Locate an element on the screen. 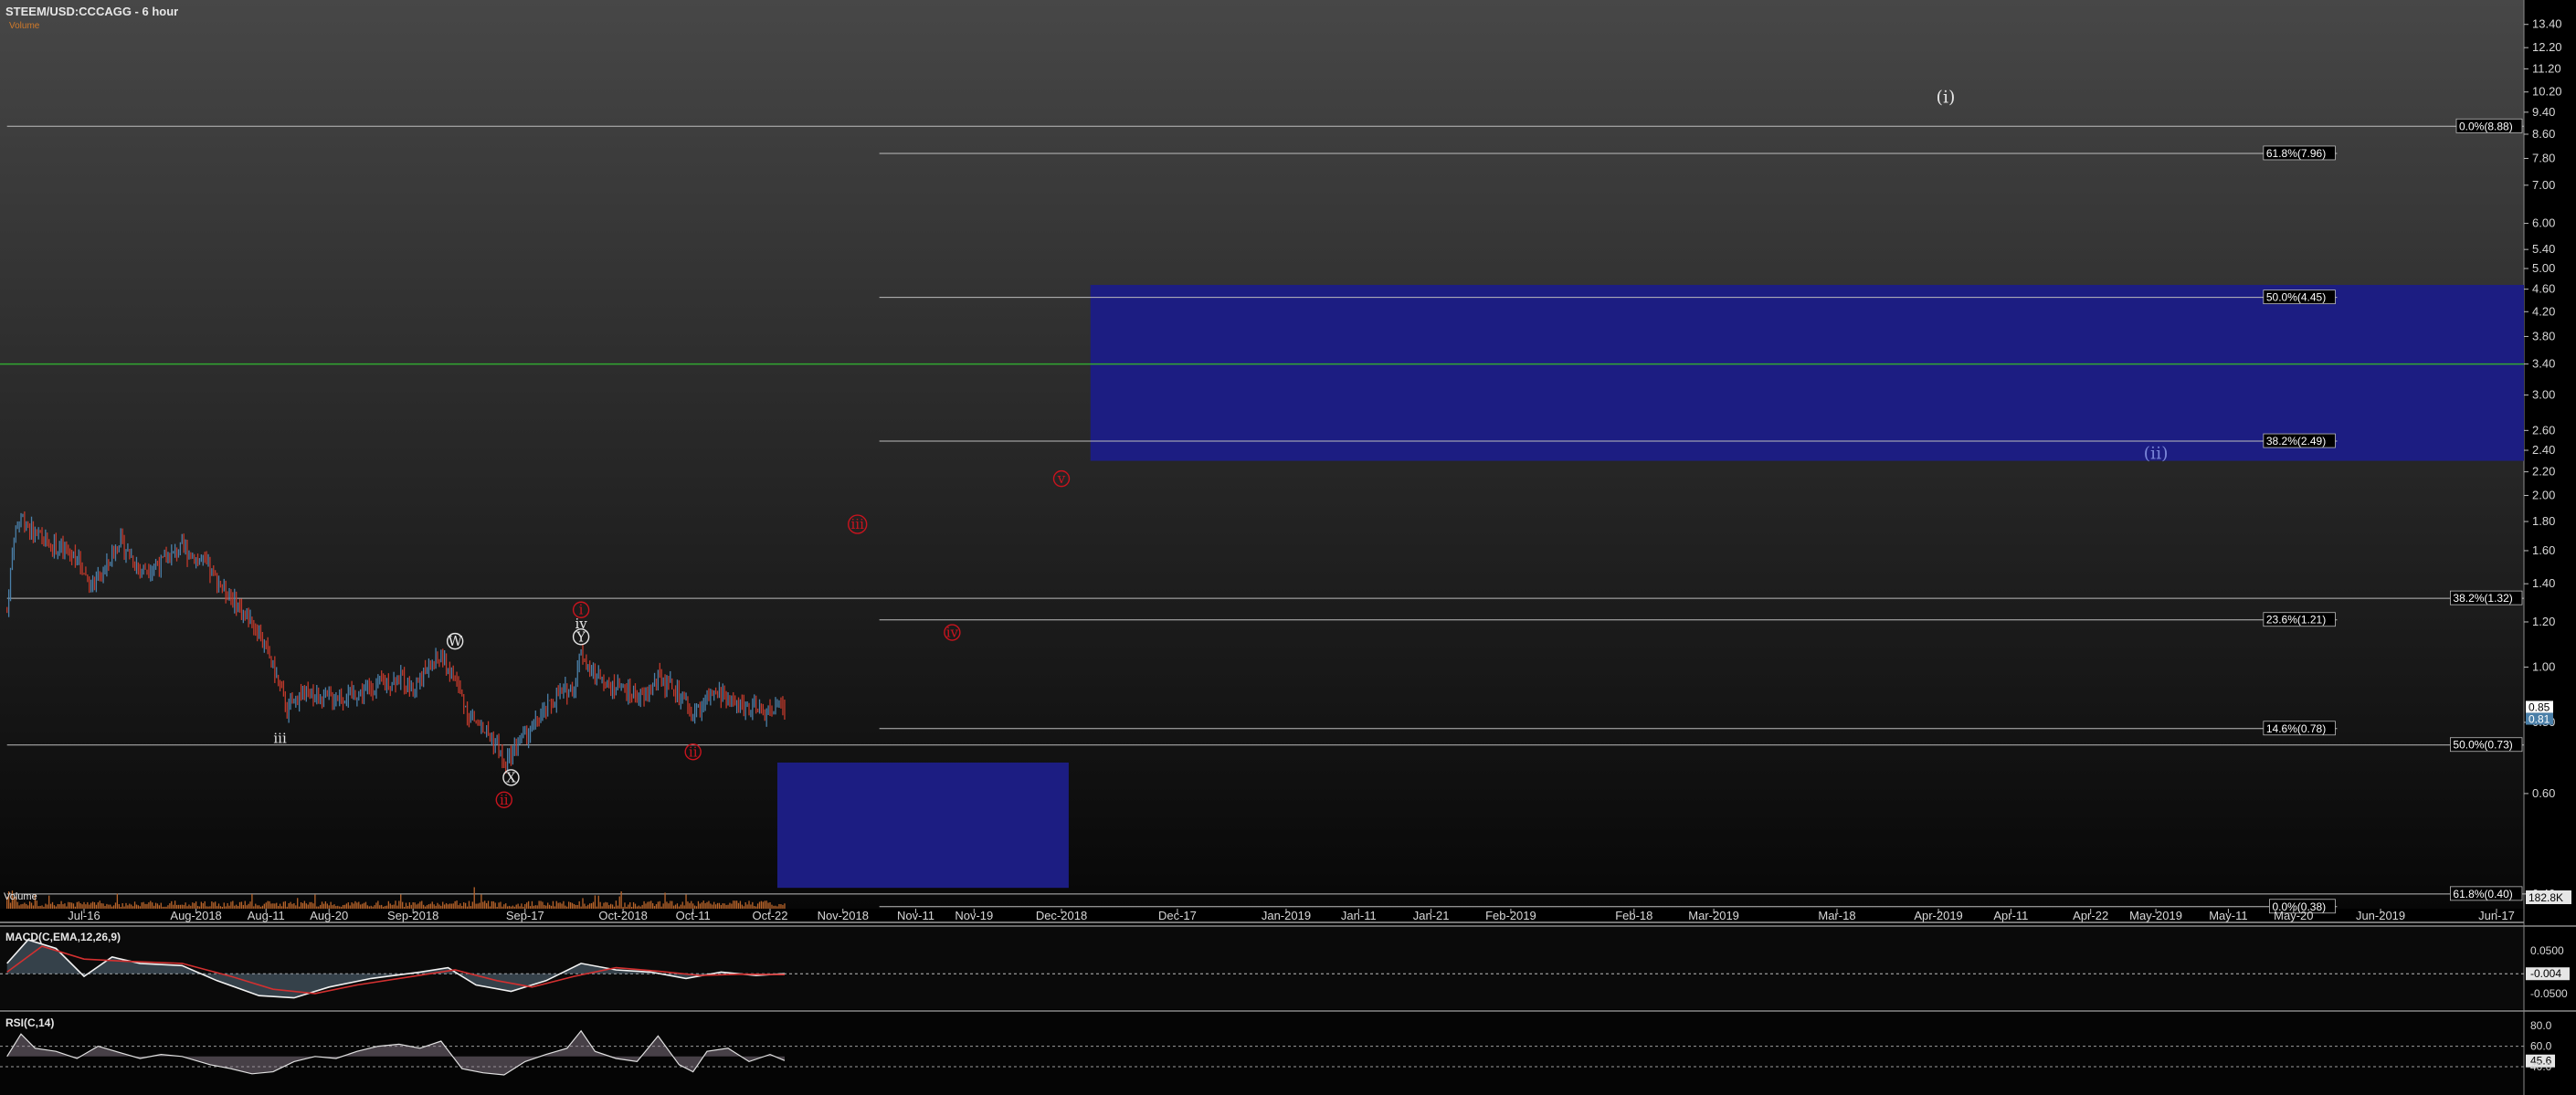 Image resolution: width=2576 pixels, height=1095 pixels. price-tick-label: 2.60 is located at coordinates (2543, 430).